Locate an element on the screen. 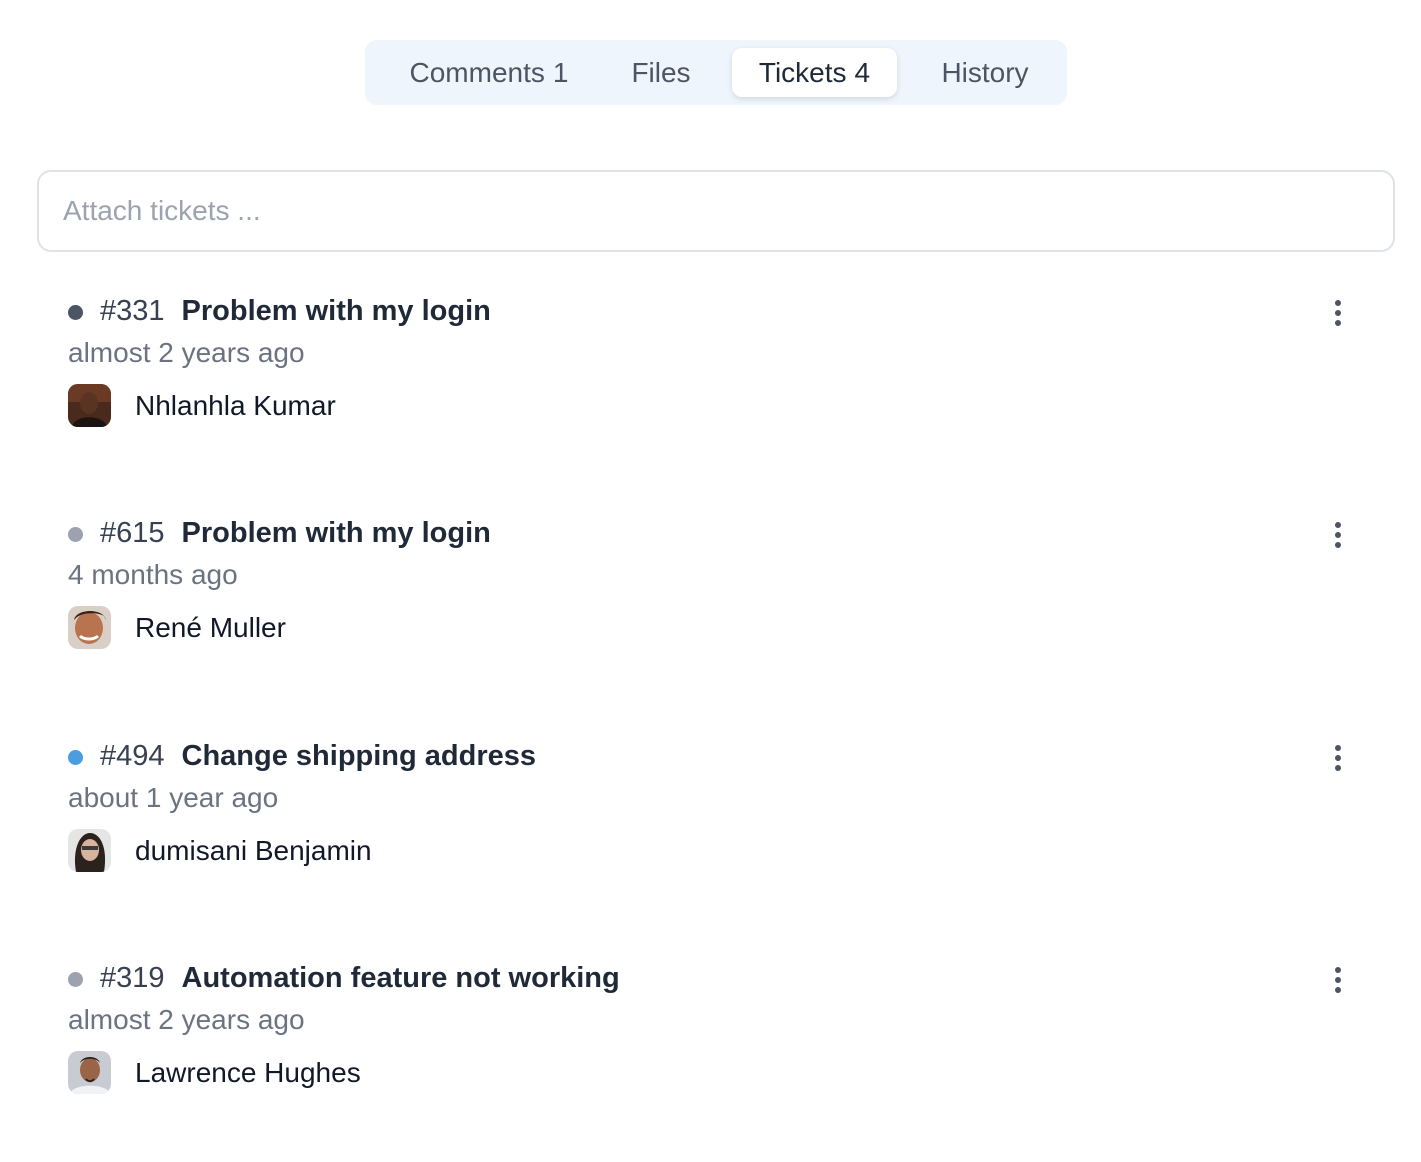 Image resolution: width=1421 pixels, height=1162 pixels. ticket-header: #615 Problem with my login is located at coordinates (295, 533).